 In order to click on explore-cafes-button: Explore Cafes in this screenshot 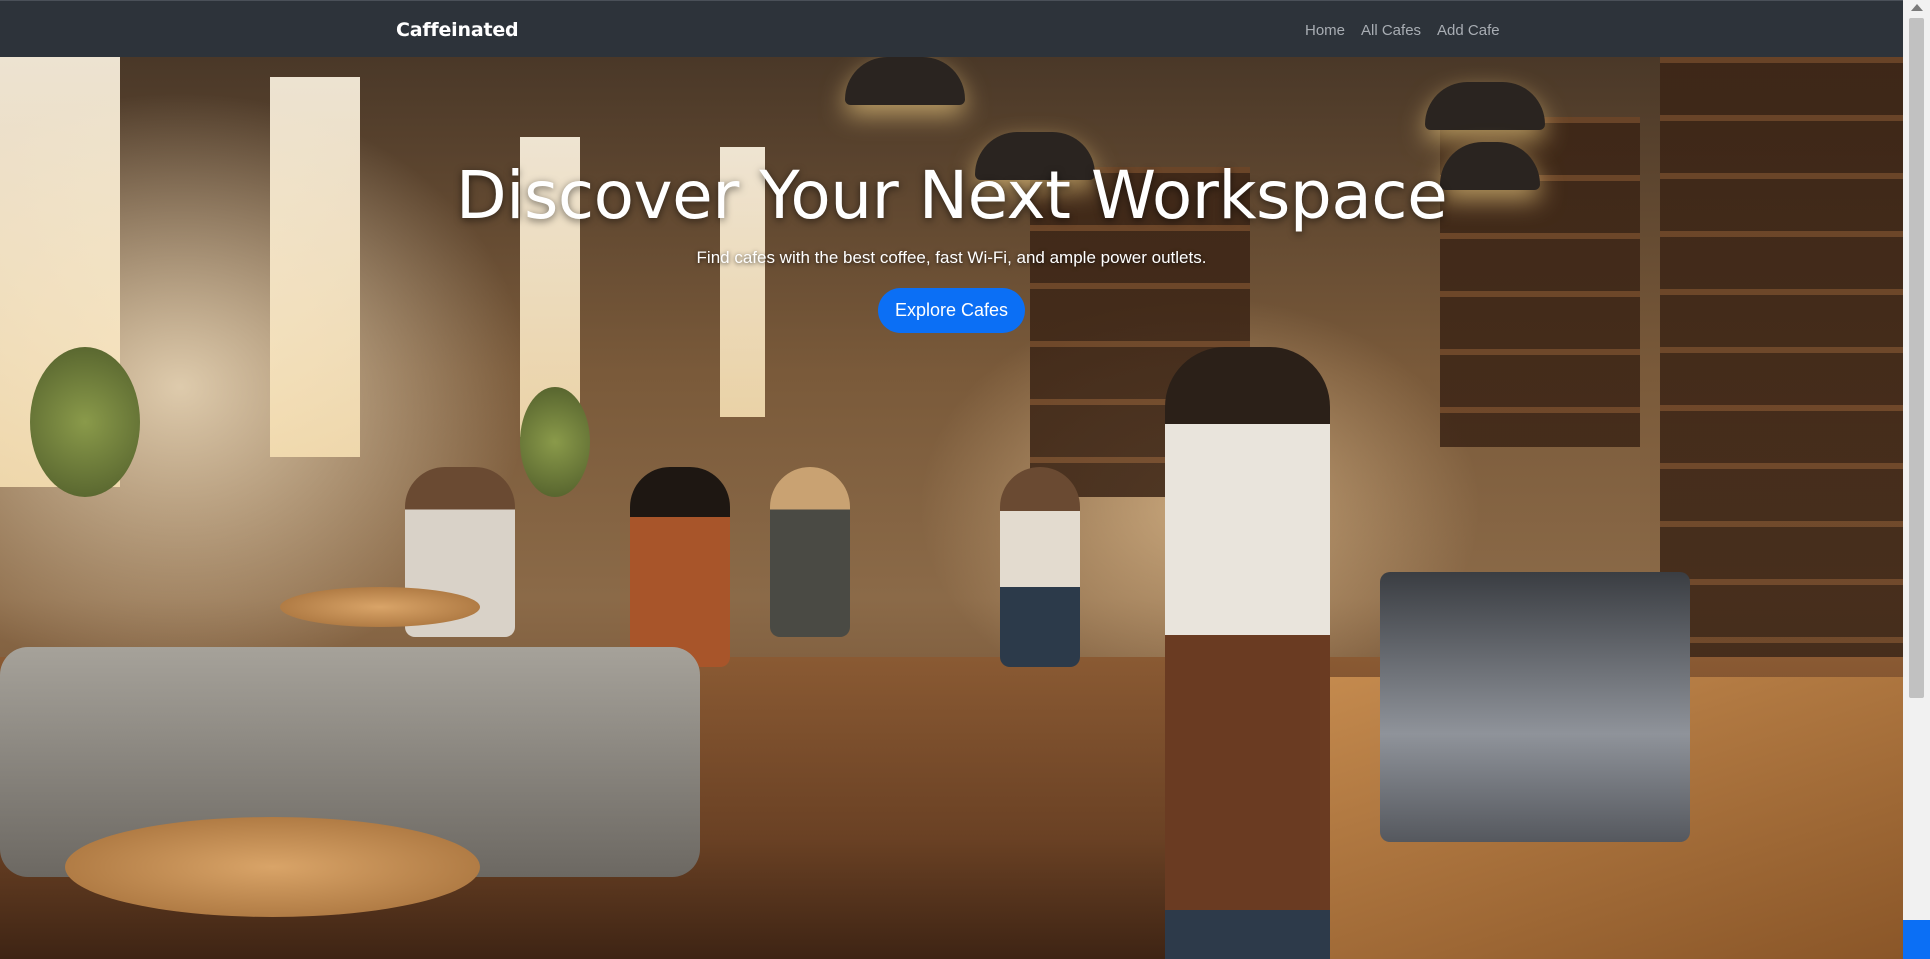, I will do `click(951, 310)`.